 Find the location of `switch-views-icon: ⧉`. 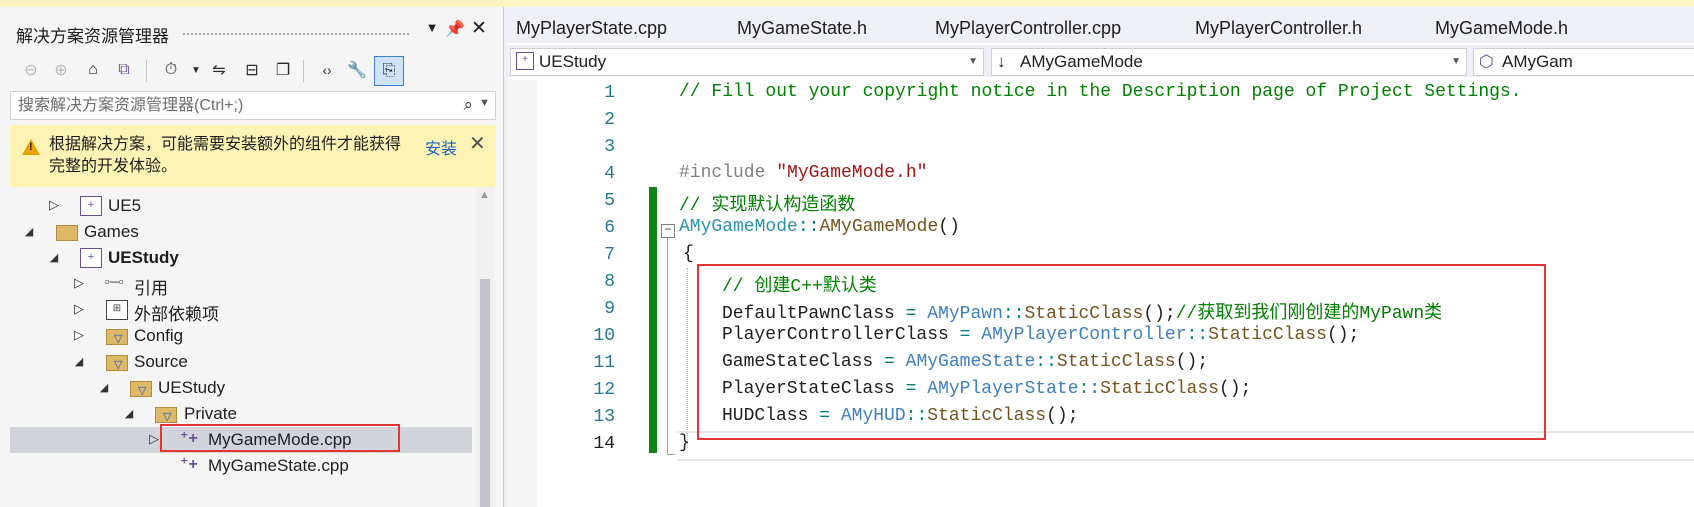

switch-views-icon: ⧉ is located at coordinates (124, 70).